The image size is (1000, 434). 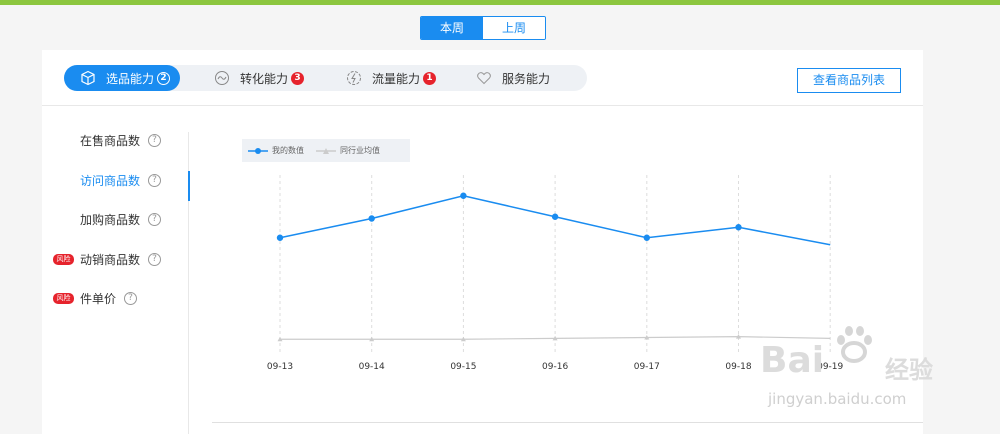 I want to click on x-tick-label: 09-13, so click(x=280, y=367).